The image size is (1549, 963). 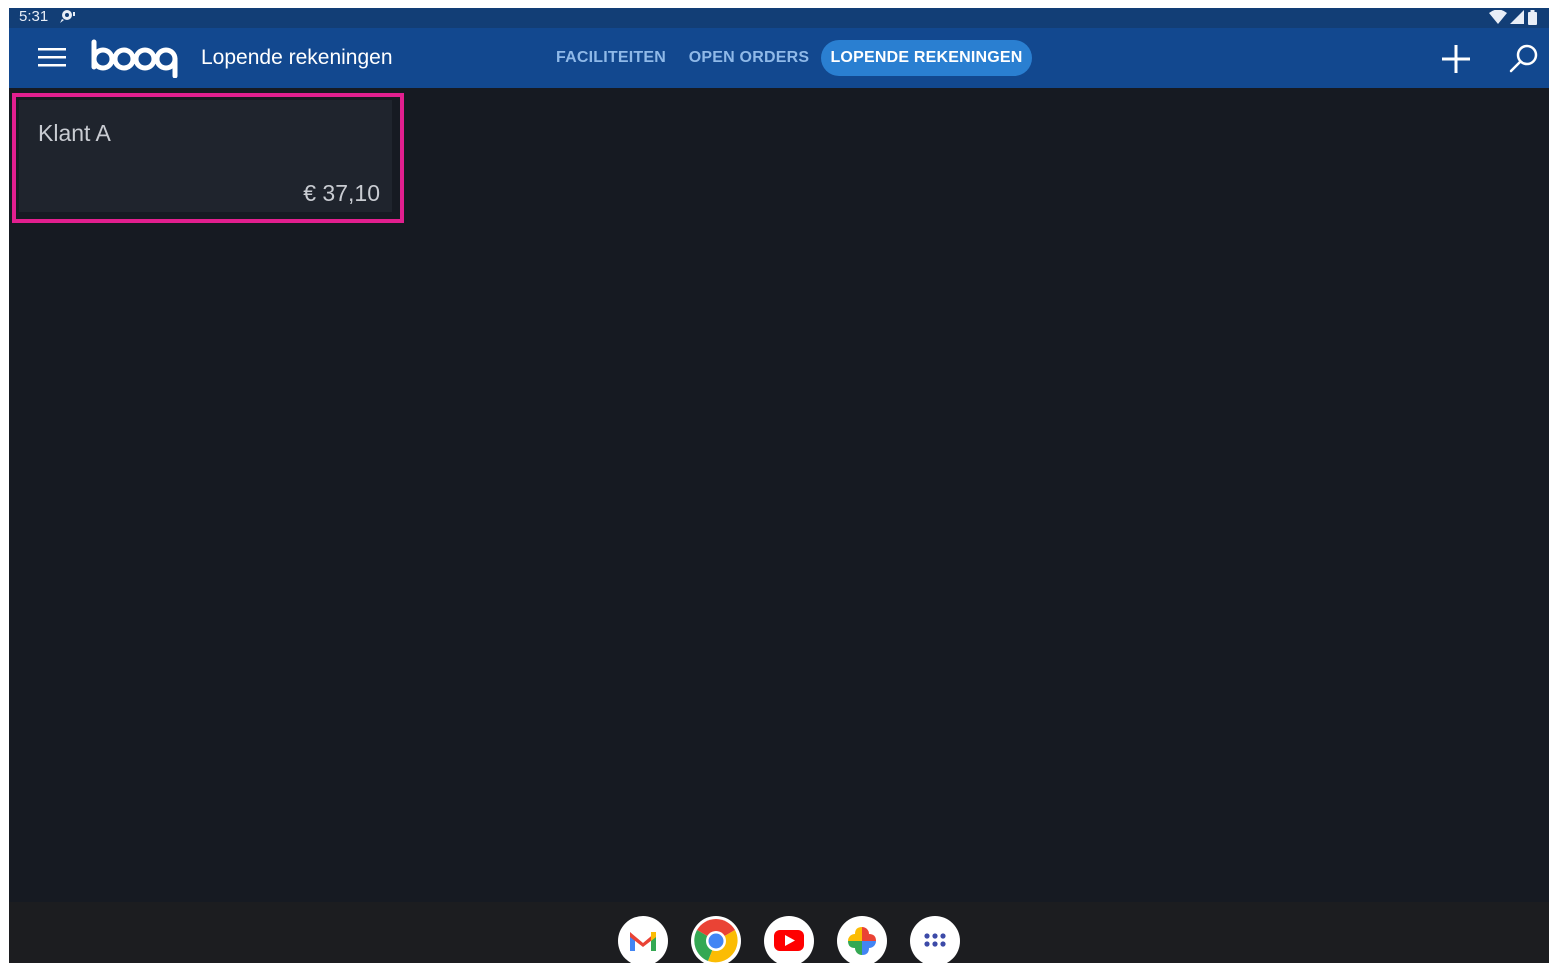 What do you see at coordinates (74, 133) in the screenshot?
I see `account-name: Klant A` at bounding box center [74, 133].